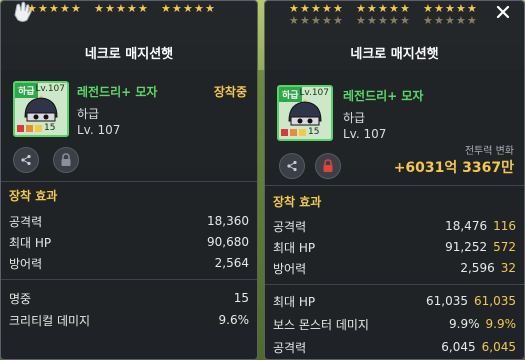 The height and width of the screenshot is (360, 525). I want to click on star-force-row-secondary: ★ ★ ★ ★ ★ ★ ★ ★ ★ ★ ★ ★ ★ ★ ★, so click(394, 21).